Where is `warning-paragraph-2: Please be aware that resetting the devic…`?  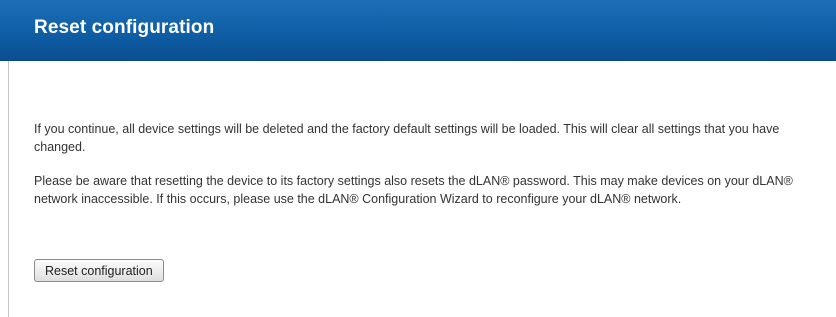
warning-paragraph-2: Please be aware that resetting the devic… is located at coordinates (413, 190).